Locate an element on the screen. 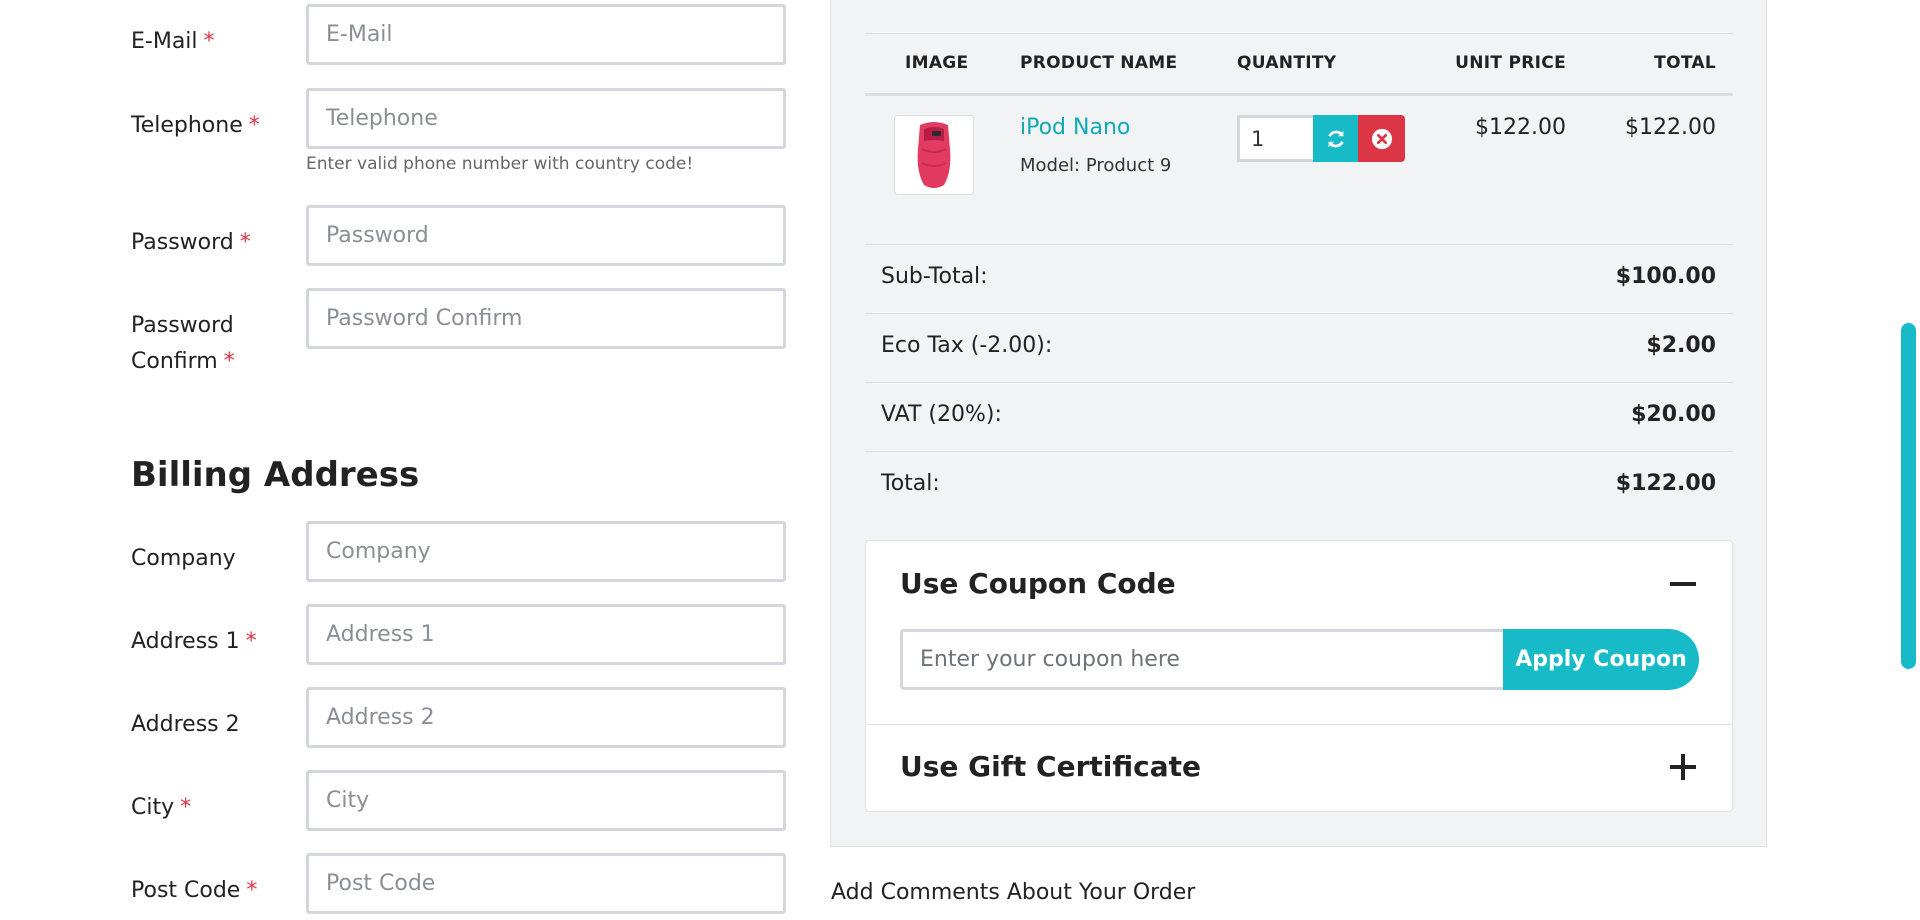 The image size is (1920, 920). address-1-field is located at coordinates (546, 634).